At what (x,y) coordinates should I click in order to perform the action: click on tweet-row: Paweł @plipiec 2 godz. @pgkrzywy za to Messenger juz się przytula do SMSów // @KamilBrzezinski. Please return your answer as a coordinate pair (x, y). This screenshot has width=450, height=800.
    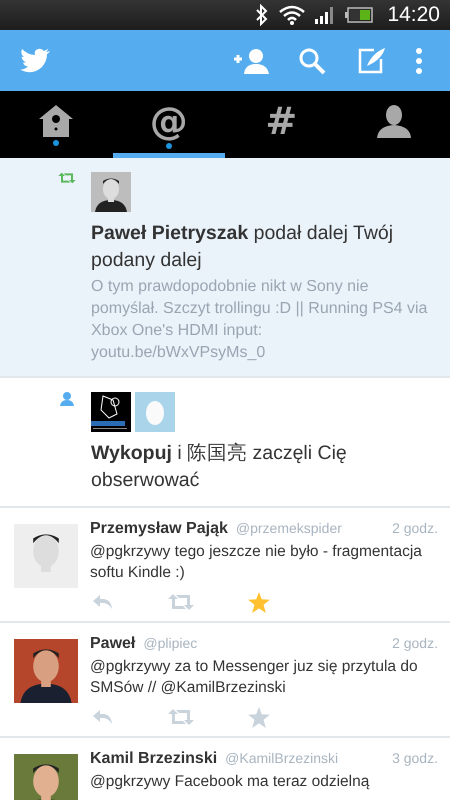
    Looking at the image, I should click on (225, 680).